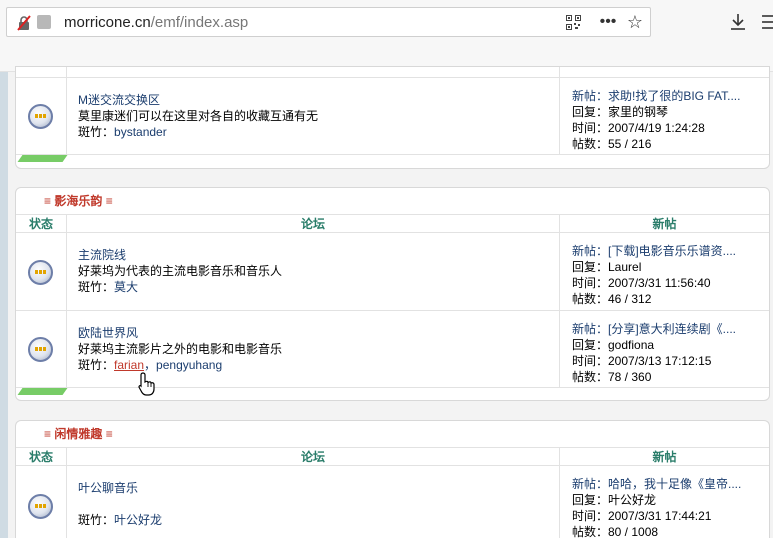 The width and height of the screenshot is (773, 538). What do you see at coordinates (146, 384) in the screenshot?
I see `hand-cursor-icon` at bounding box center [146, 384].